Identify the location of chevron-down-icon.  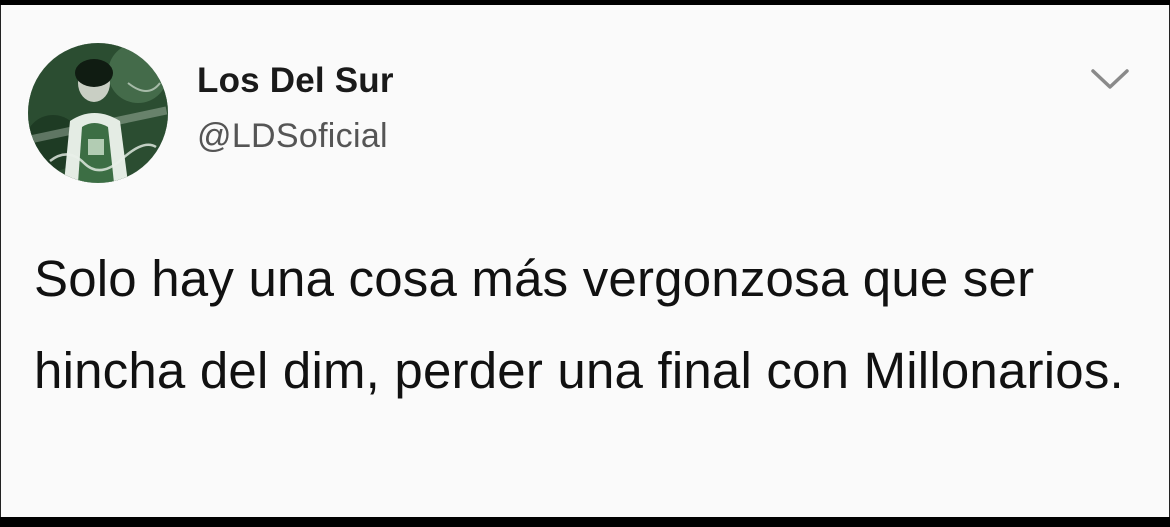
(1110, 79).